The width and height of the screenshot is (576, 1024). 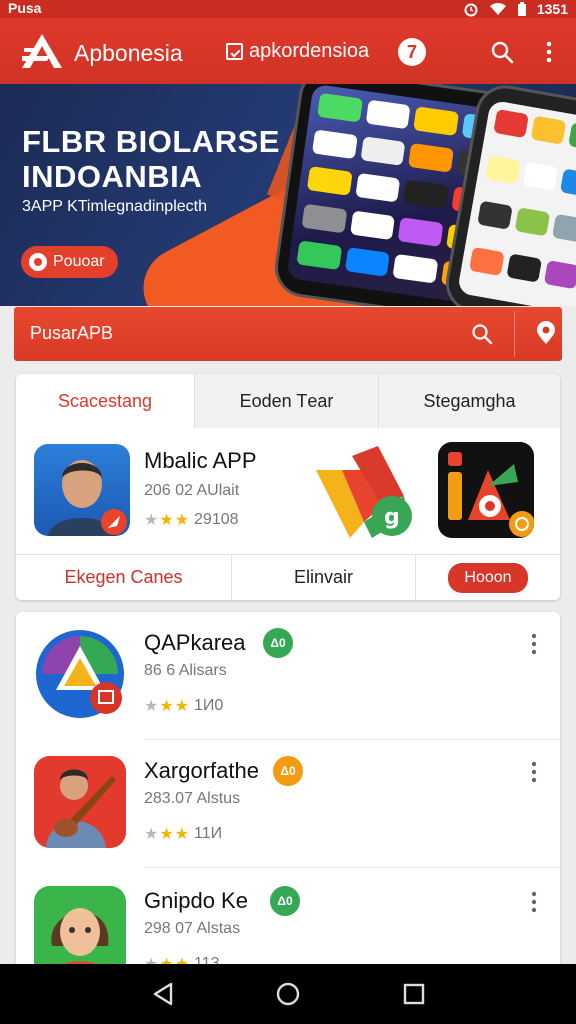 What do you see at coordinates (497, 9) in the screenshot?
I see `wifi-icon` at bounding box center [497, 9].